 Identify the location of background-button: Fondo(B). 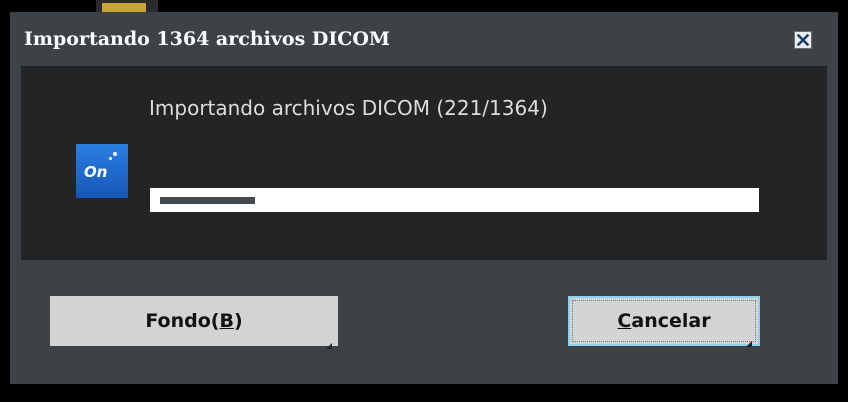
(194, 322).